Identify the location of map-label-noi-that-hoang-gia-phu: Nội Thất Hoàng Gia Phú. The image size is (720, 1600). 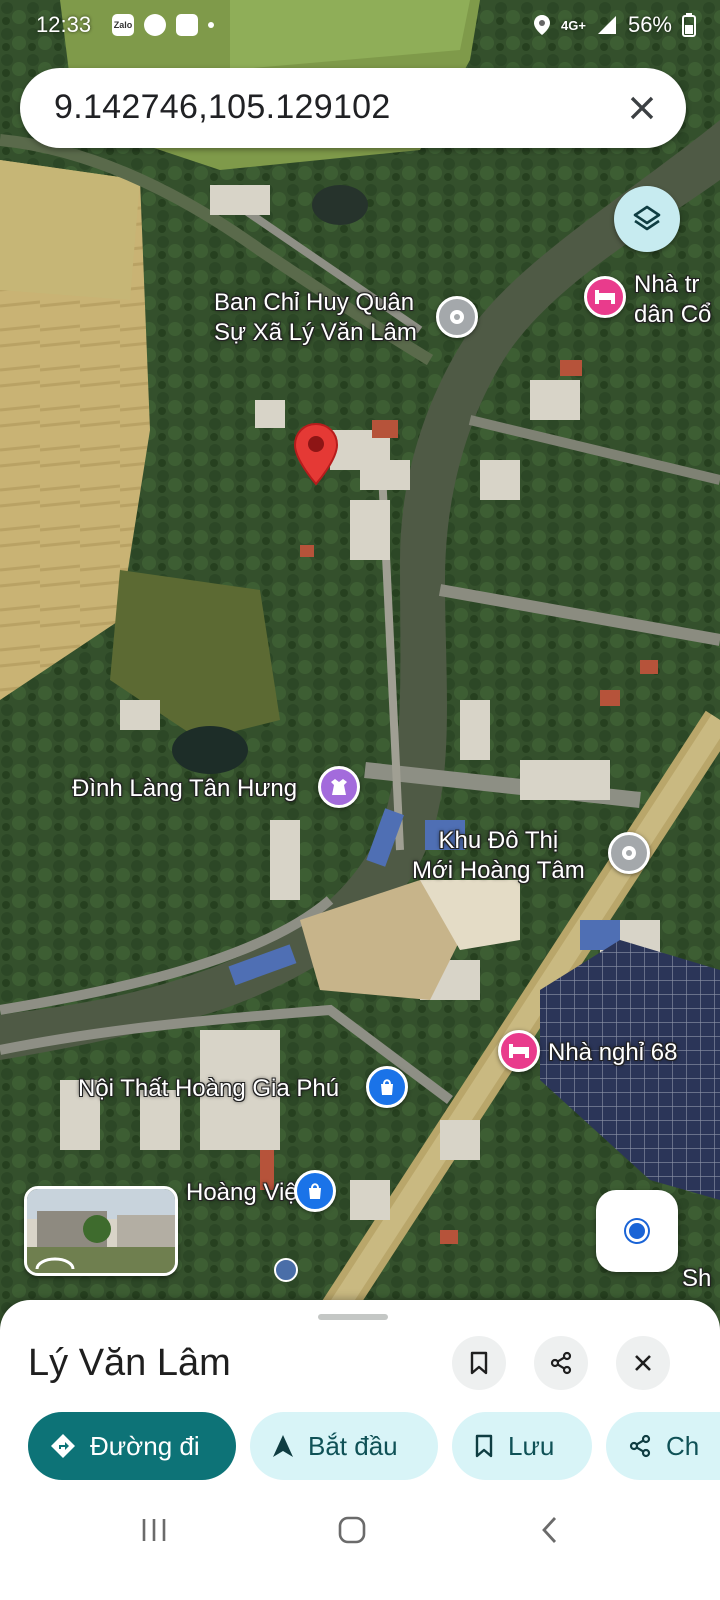
(208, 1089).